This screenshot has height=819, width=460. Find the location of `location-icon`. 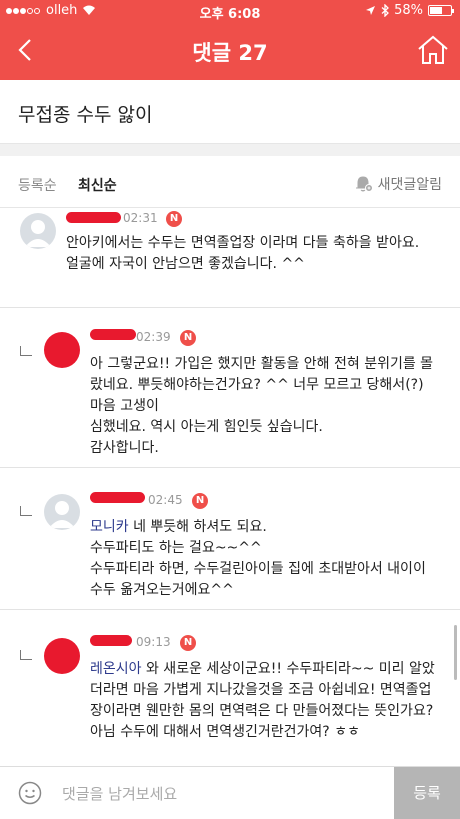

location-icon is located at coordinates (371, 10).